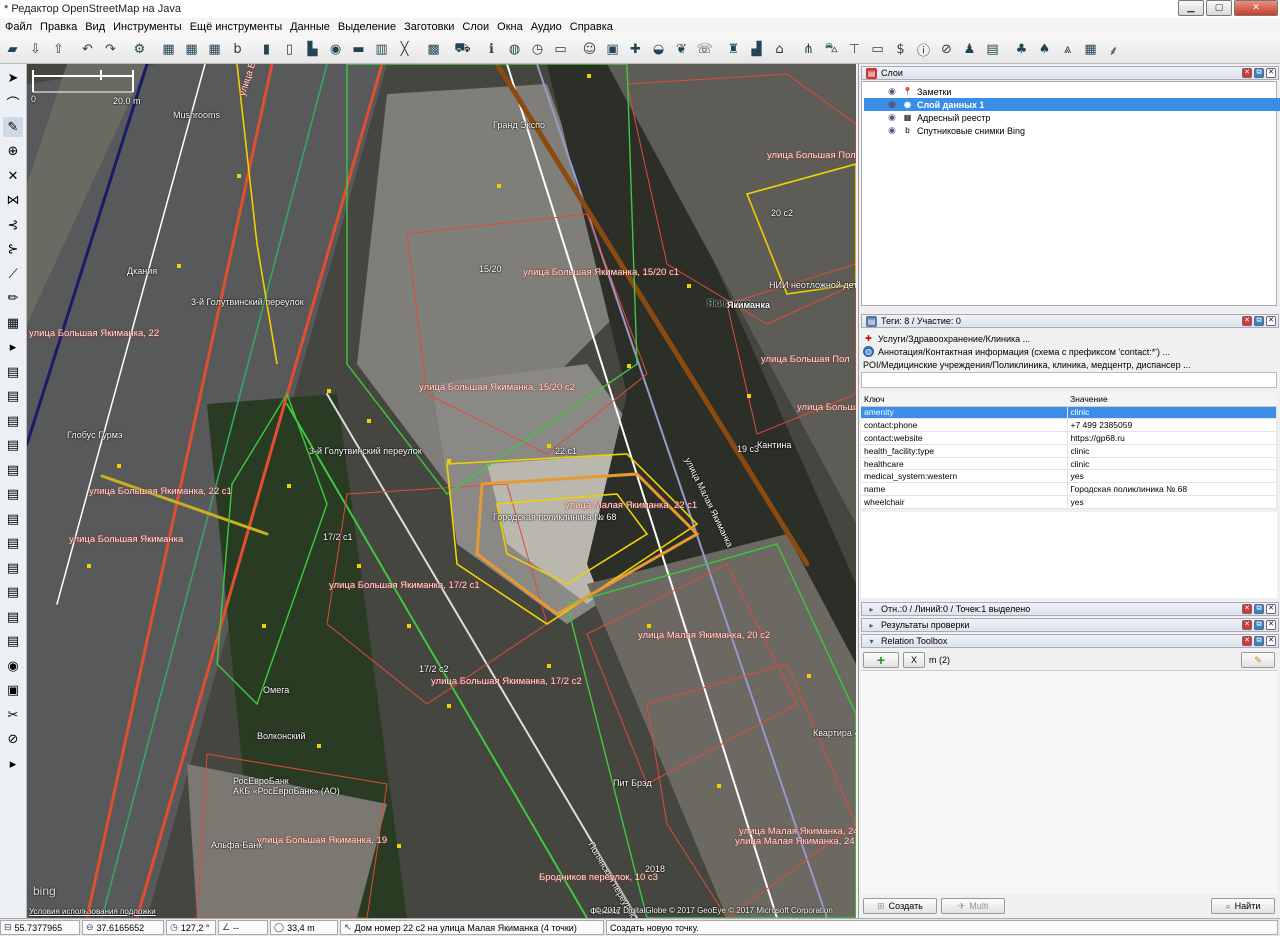 Image resolution: width=1280 pixels, height=936 pixels. I want to click on history-icon: ▤, so click(13, 446).